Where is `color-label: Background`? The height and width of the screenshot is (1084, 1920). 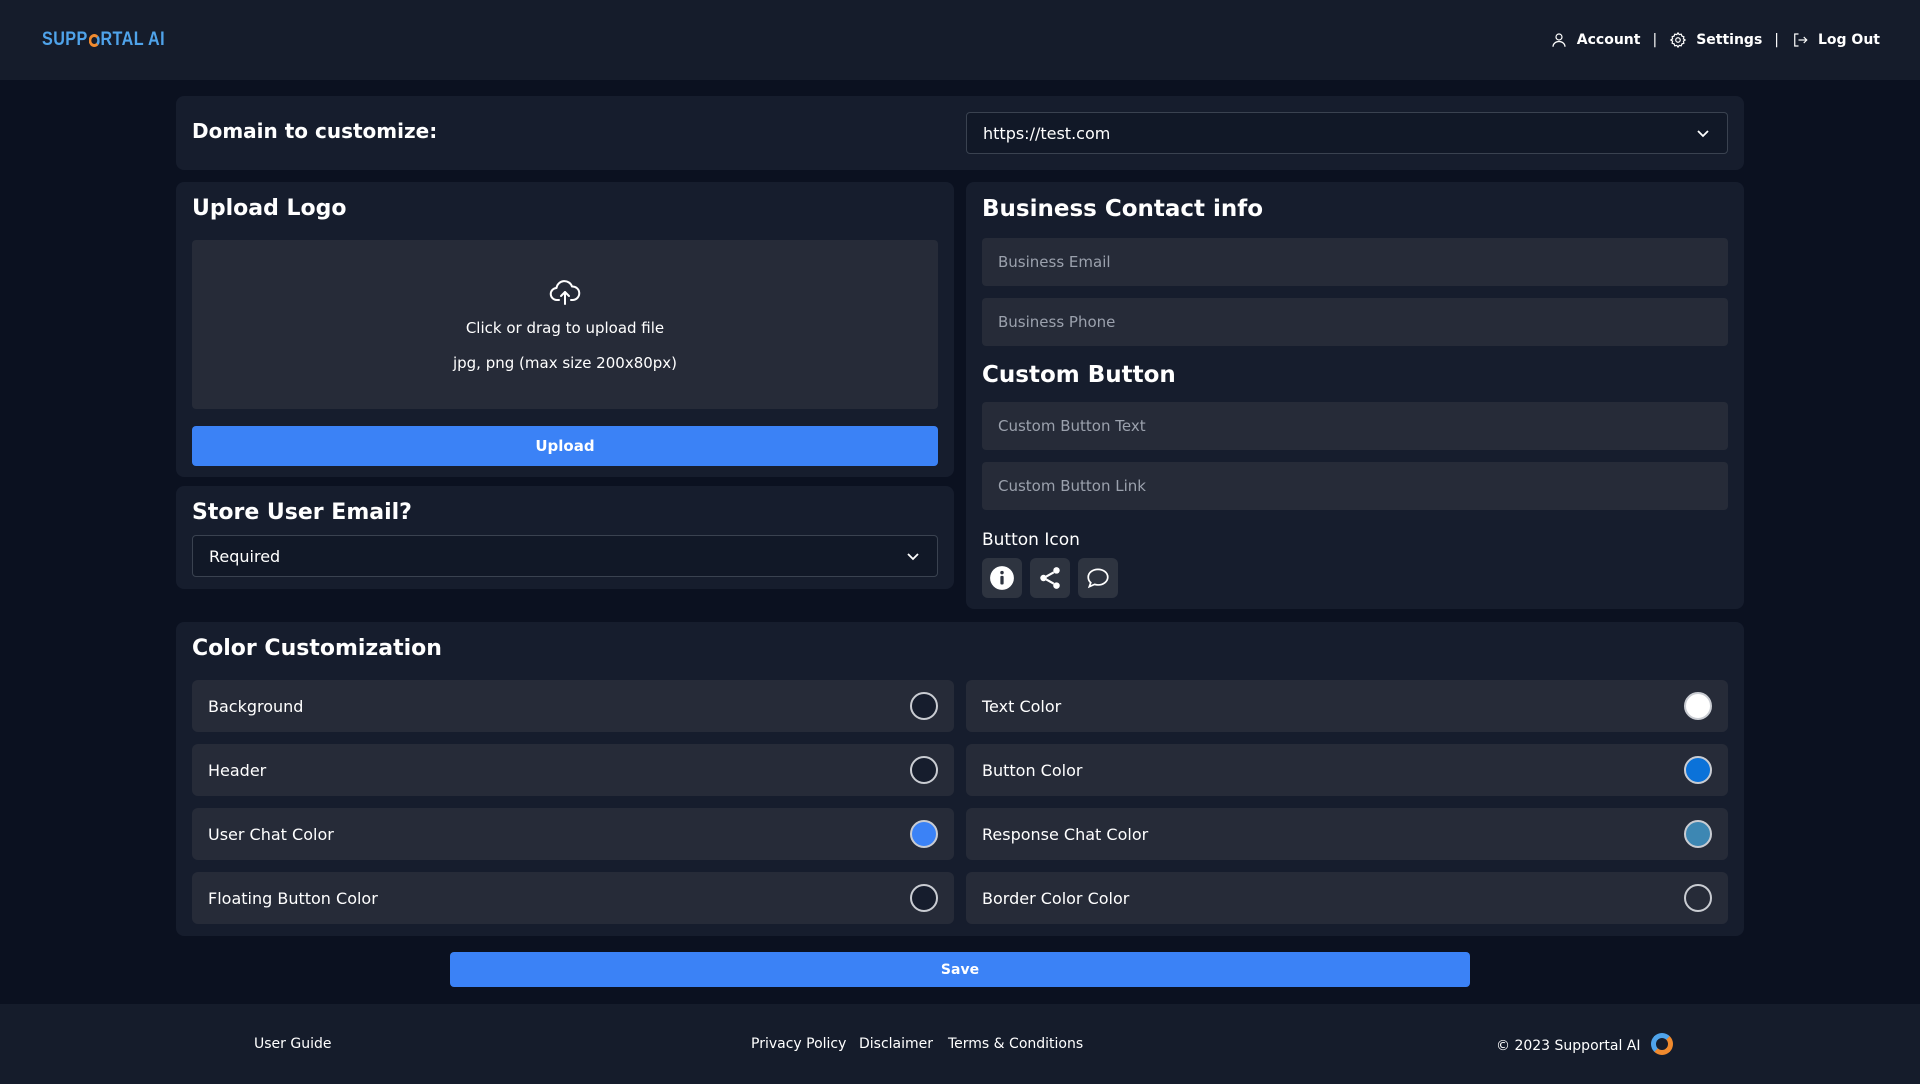
color-label: Background is located at coordinates (256, 706).